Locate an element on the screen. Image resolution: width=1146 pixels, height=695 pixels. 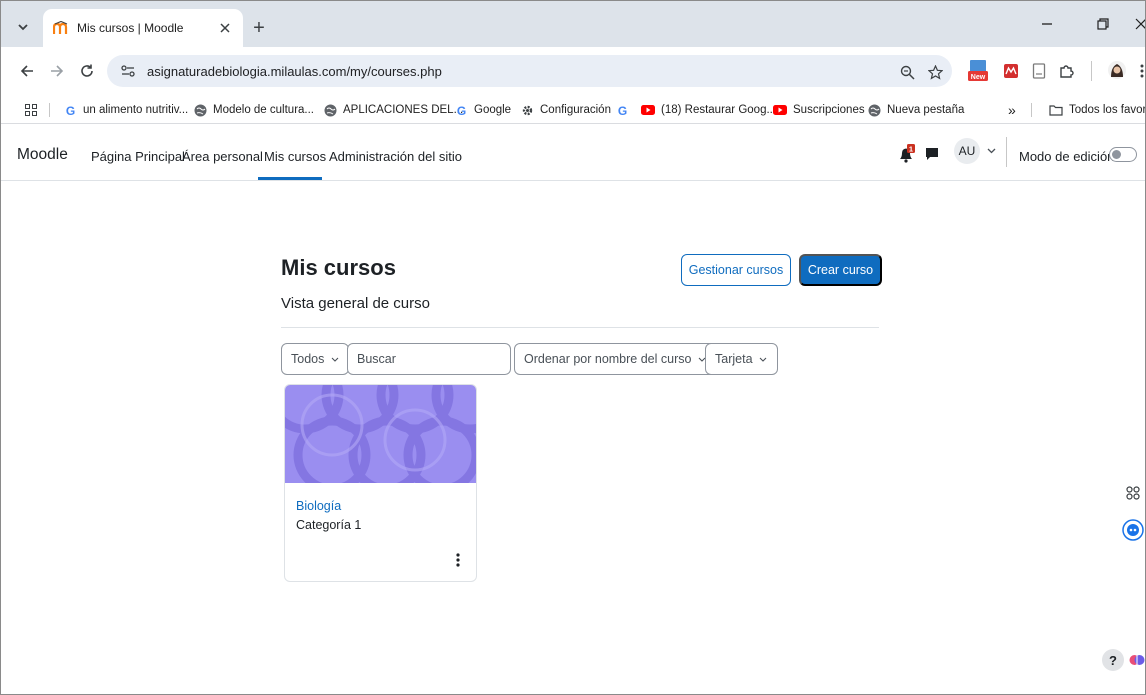
bookmark-item: Nueva pestaña is located at coordinates (915, 110).